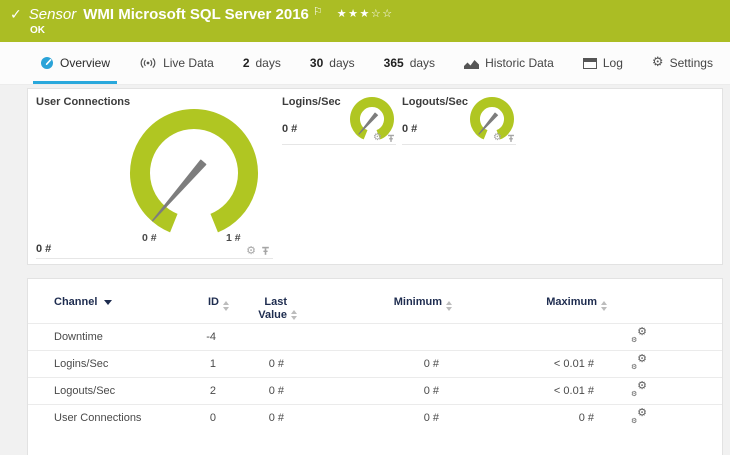 The image size is (730, 455). I want to click on primary-gauge-value: 0 #, so click(44, 249).